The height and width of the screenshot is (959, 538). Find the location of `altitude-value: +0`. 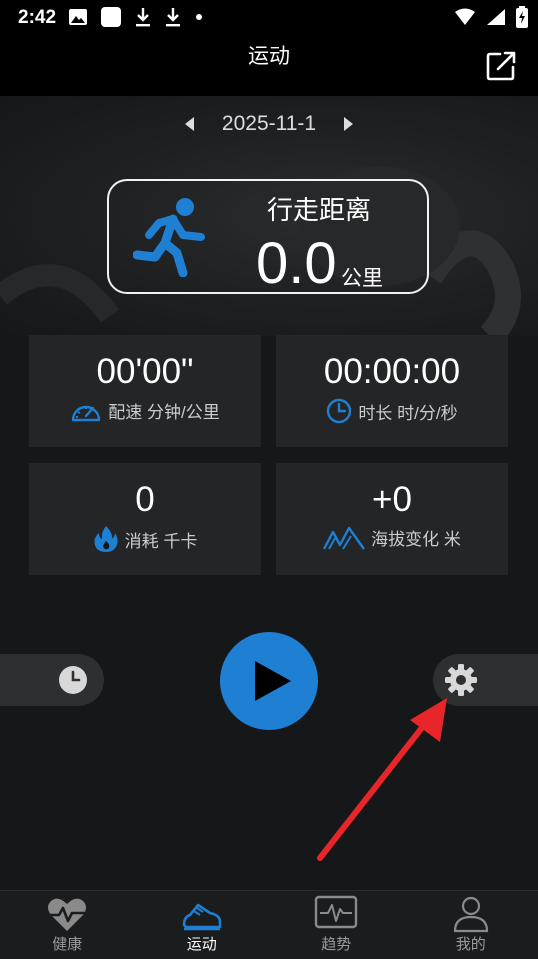

altitude-value: +0 is located at coordinates (392, 500).